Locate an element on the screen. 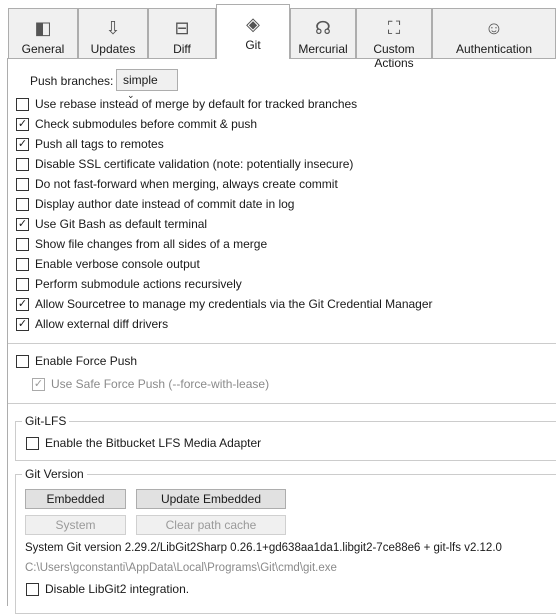 Image resolution: width=556 pixels, height=614 pixels. git-icon: ◈ is located at coordinates (253, 24).